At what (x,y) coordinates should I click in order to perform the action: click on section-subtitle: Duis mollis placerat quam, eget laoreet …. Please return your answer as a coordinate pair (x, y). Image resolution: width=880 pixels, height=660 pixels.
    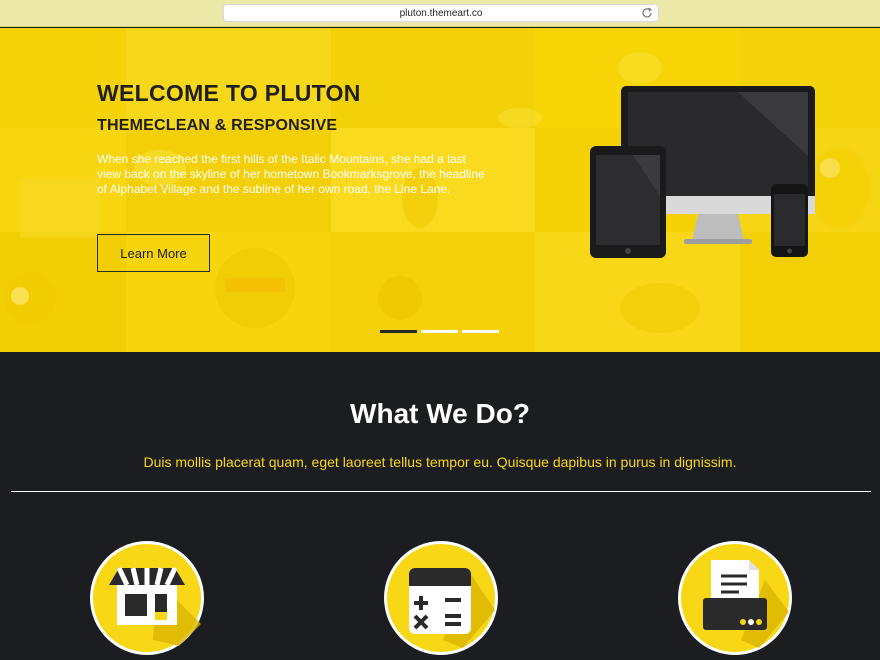
    Looking at the image, I should click on (440, 462).